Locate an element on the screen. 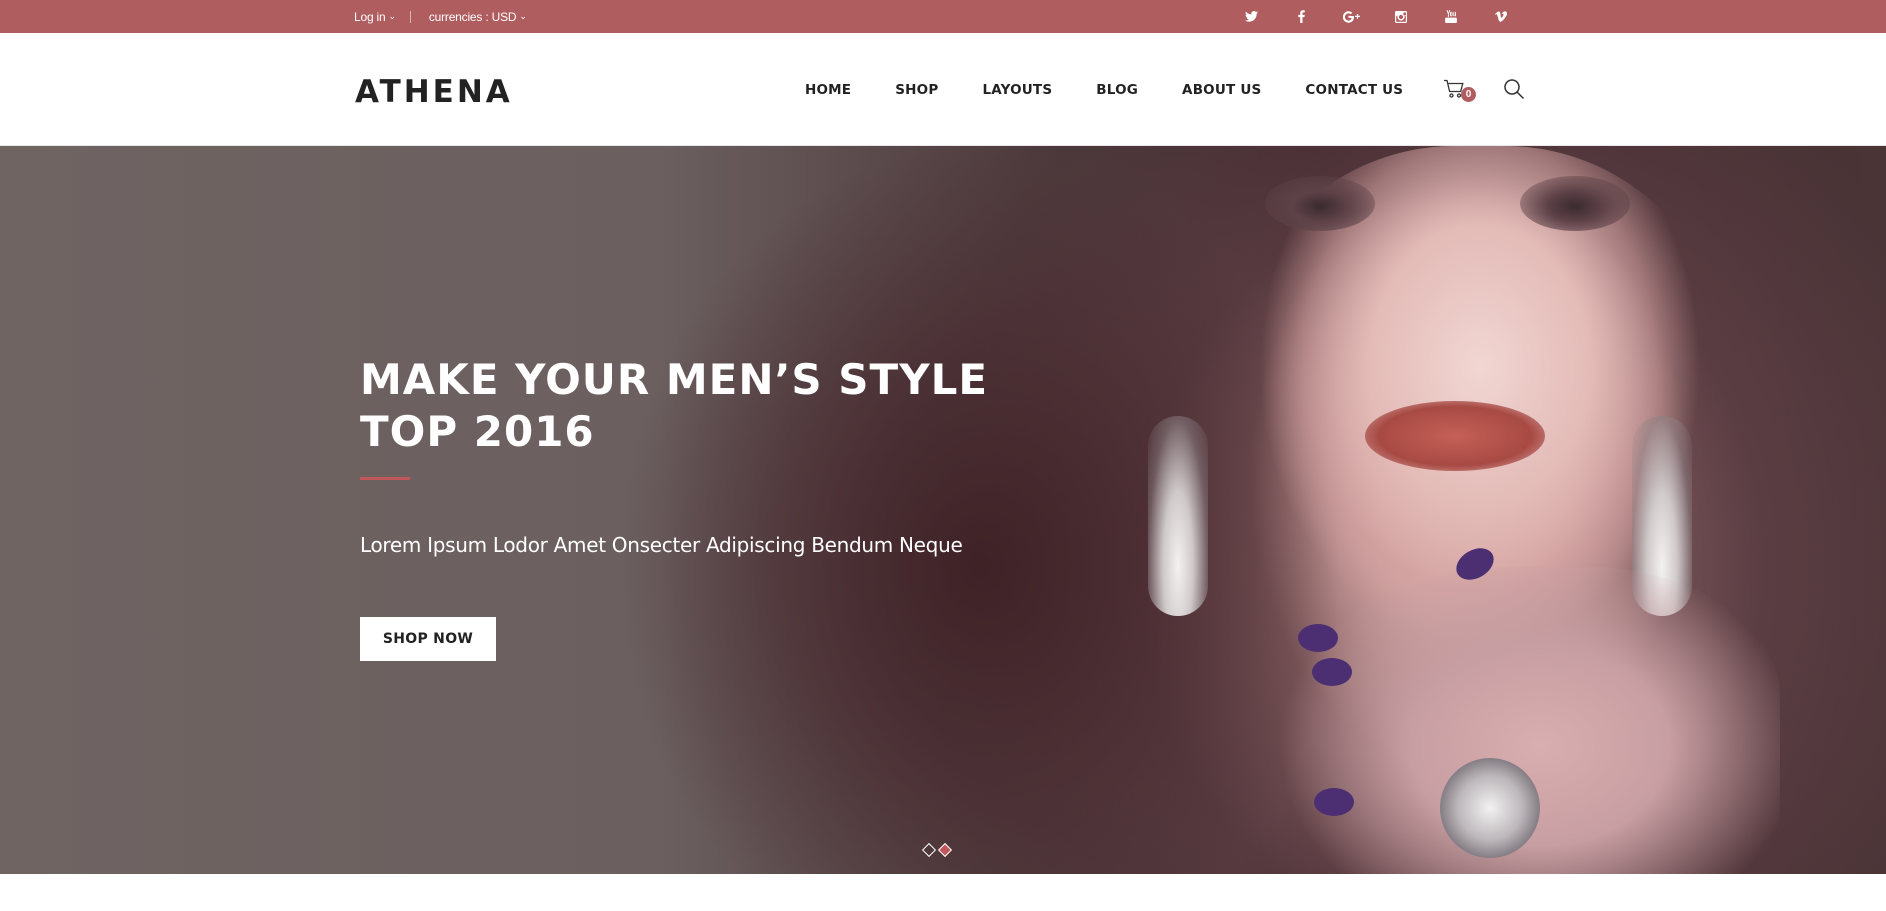 The height and width of the screenshot is (911, 1886). search-icon is located at coordinates (1514, 89).